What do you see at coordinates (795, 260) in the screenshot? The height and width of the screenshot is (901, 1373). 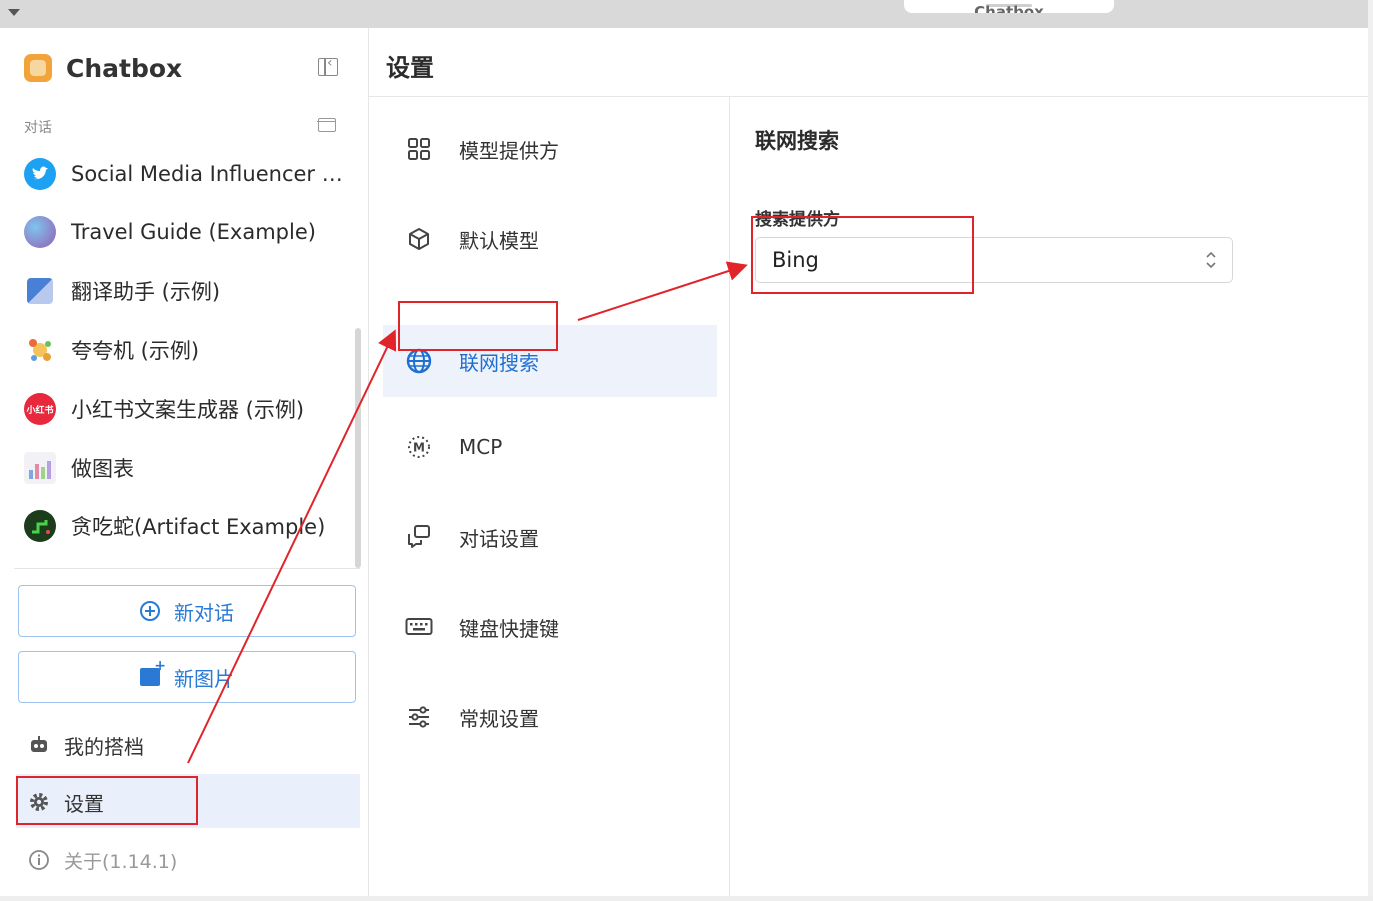 I see `search-provider-value: Bing` at bounding box center [795, 260].